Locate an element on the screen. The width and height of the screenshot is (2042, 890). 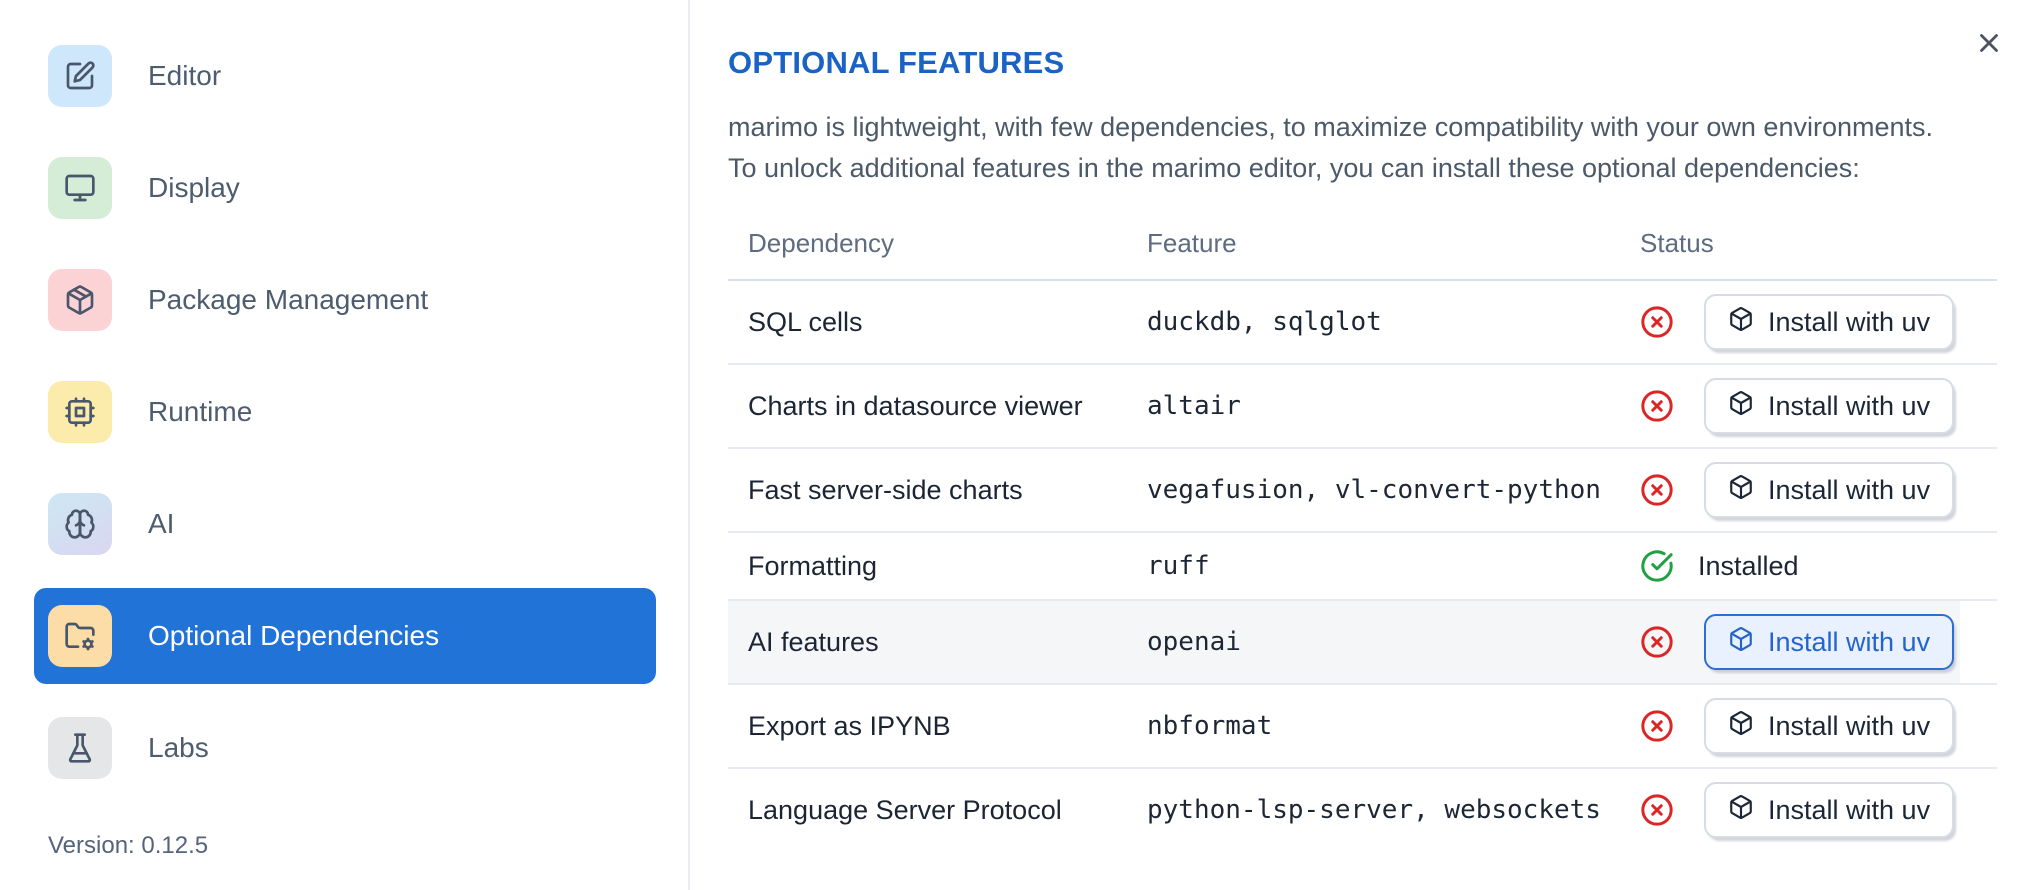
status-installed-icon is located at coordinates (1657, 566).